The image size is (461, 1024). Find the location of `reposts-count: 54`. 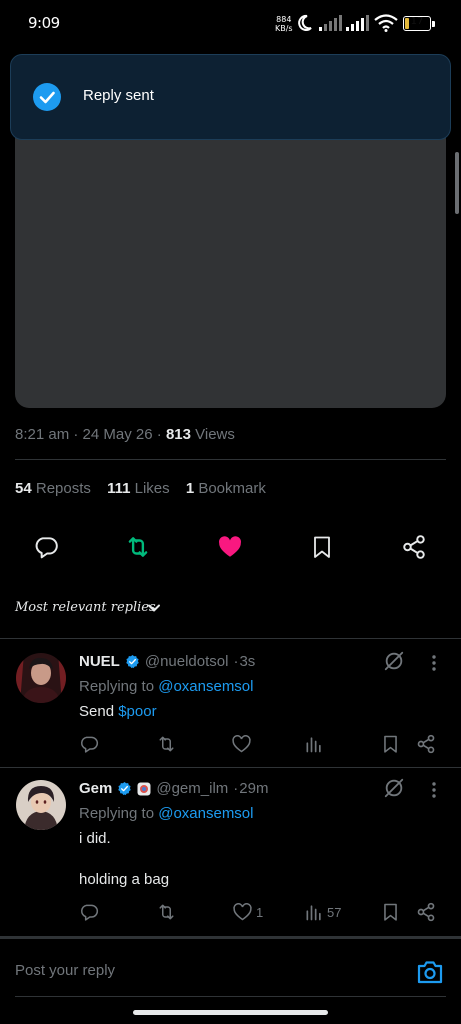

reposts-count: 54 is located at coordinates (23, 488).